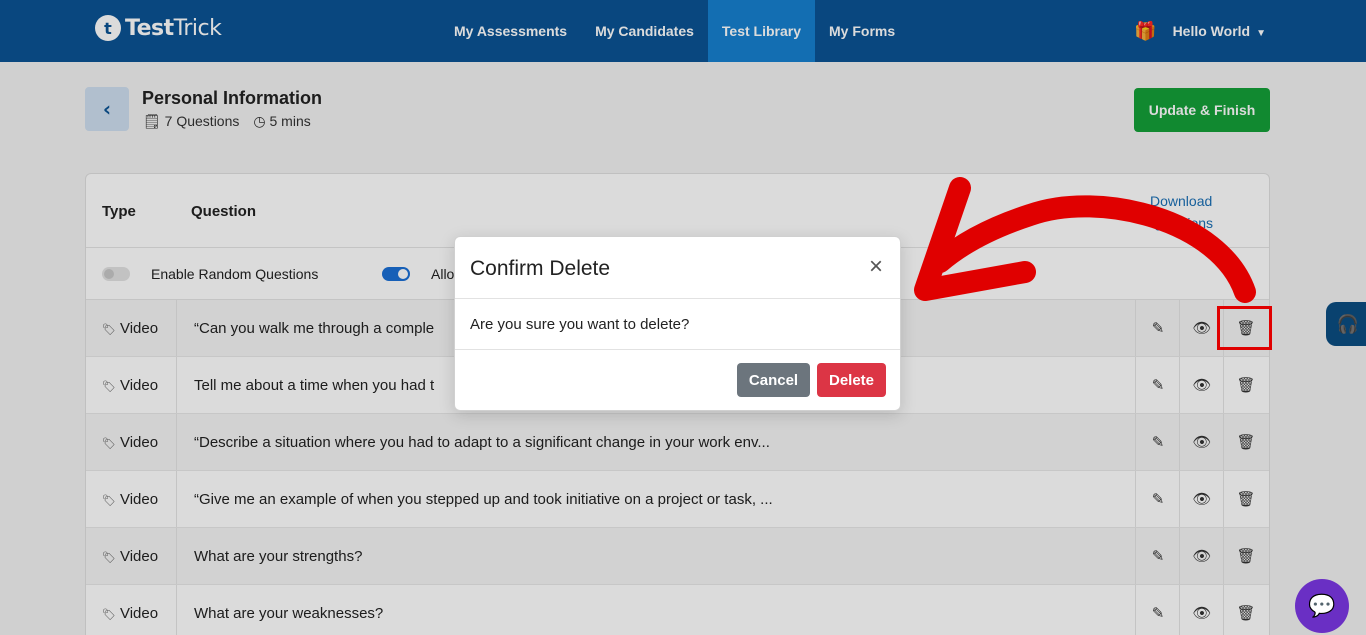  I want to click on chat-icon: 💬, so click(1322, 606).